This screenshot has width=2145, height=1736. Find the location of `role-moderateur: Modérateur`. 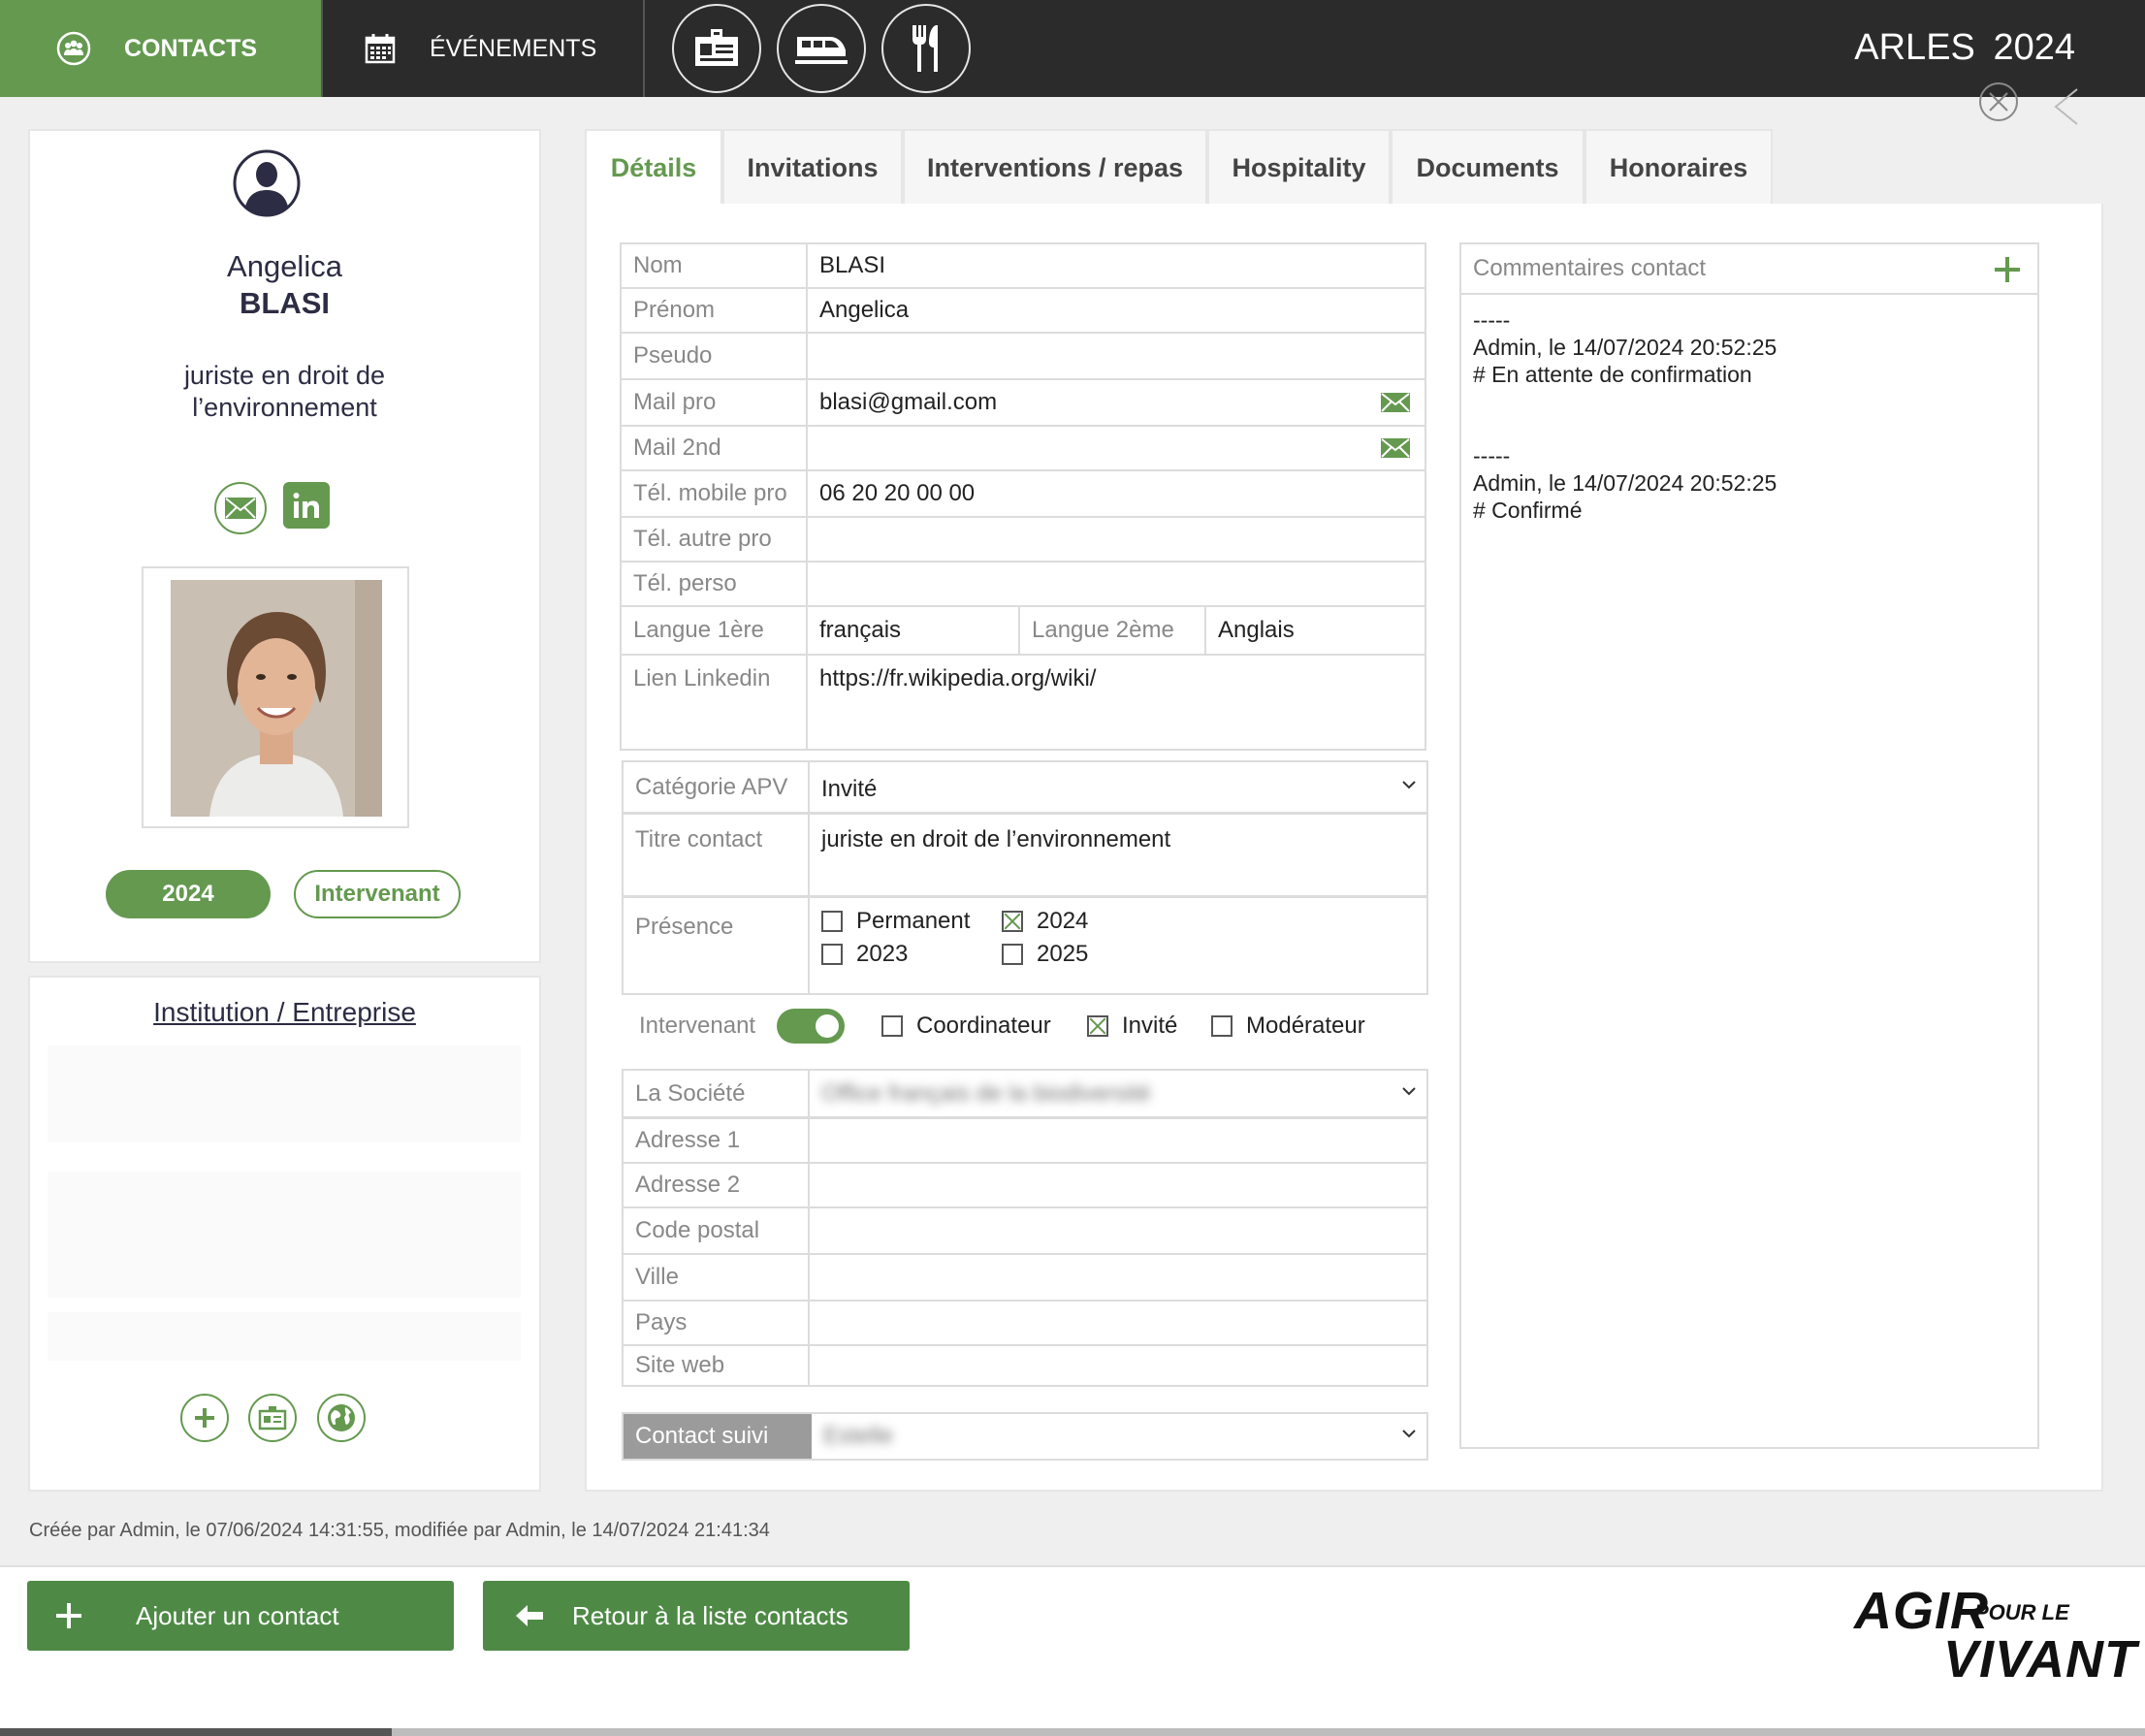

role-moderateur: Modérateur is located at coordinates (1288, 1026).